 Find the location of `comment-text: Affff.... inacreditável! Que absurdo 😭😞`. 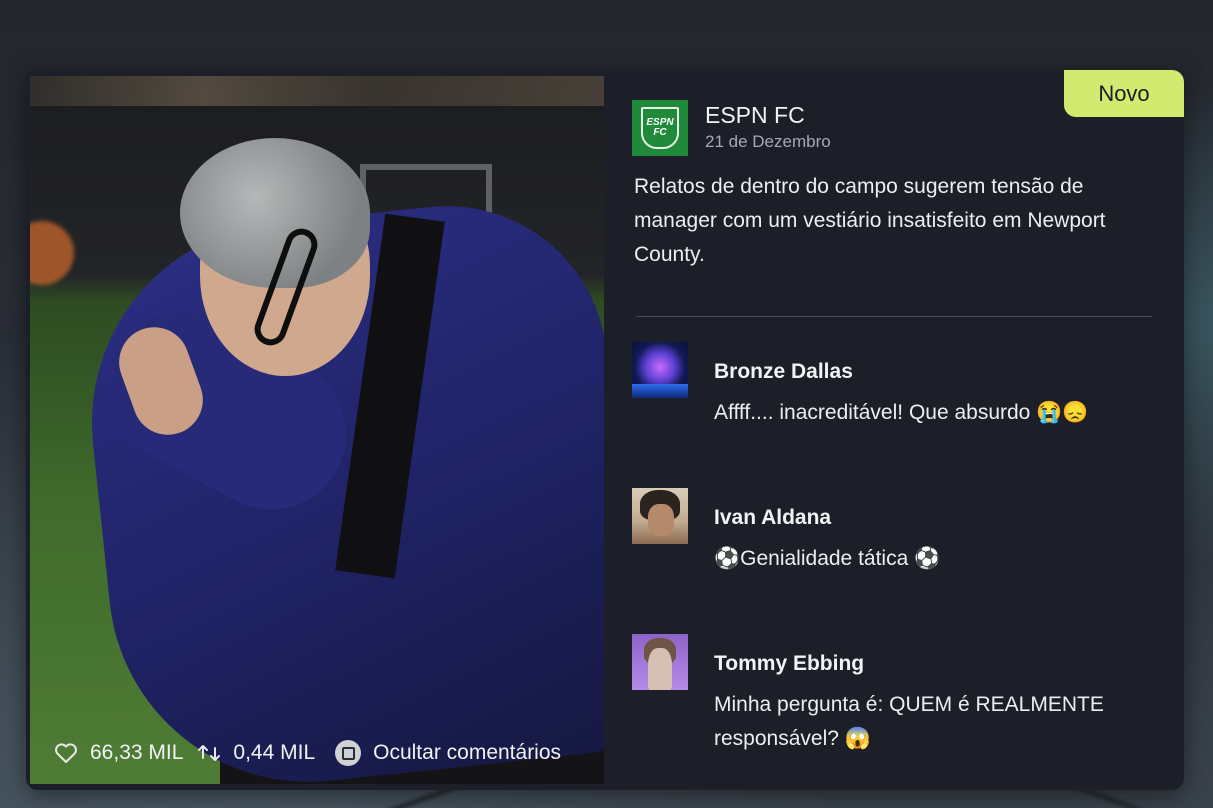

comment-text: Affff.... inacreditável! Que absurdo 😭😞 is located at coordinates (901, 412).